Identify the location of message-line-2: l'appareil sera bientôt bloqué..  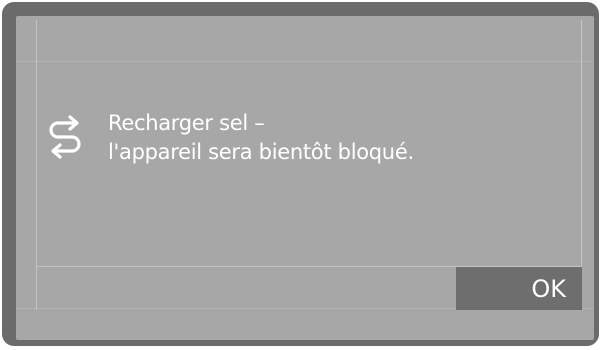
(261, 152).